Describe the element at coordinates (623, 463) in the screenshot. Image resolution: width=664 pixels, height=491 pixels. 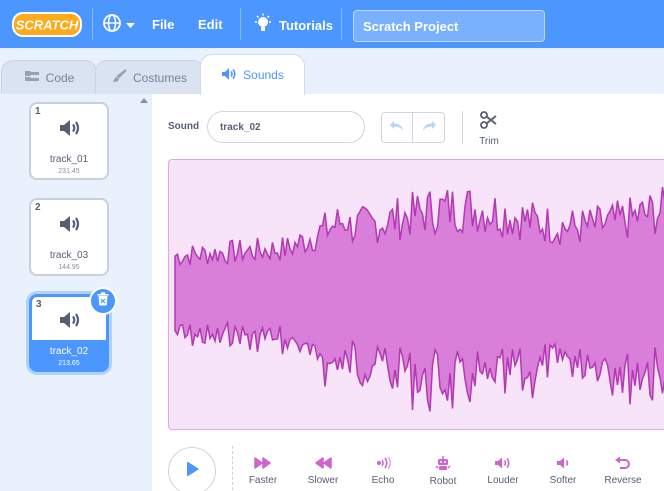
I see `reverse-icon` at that location.